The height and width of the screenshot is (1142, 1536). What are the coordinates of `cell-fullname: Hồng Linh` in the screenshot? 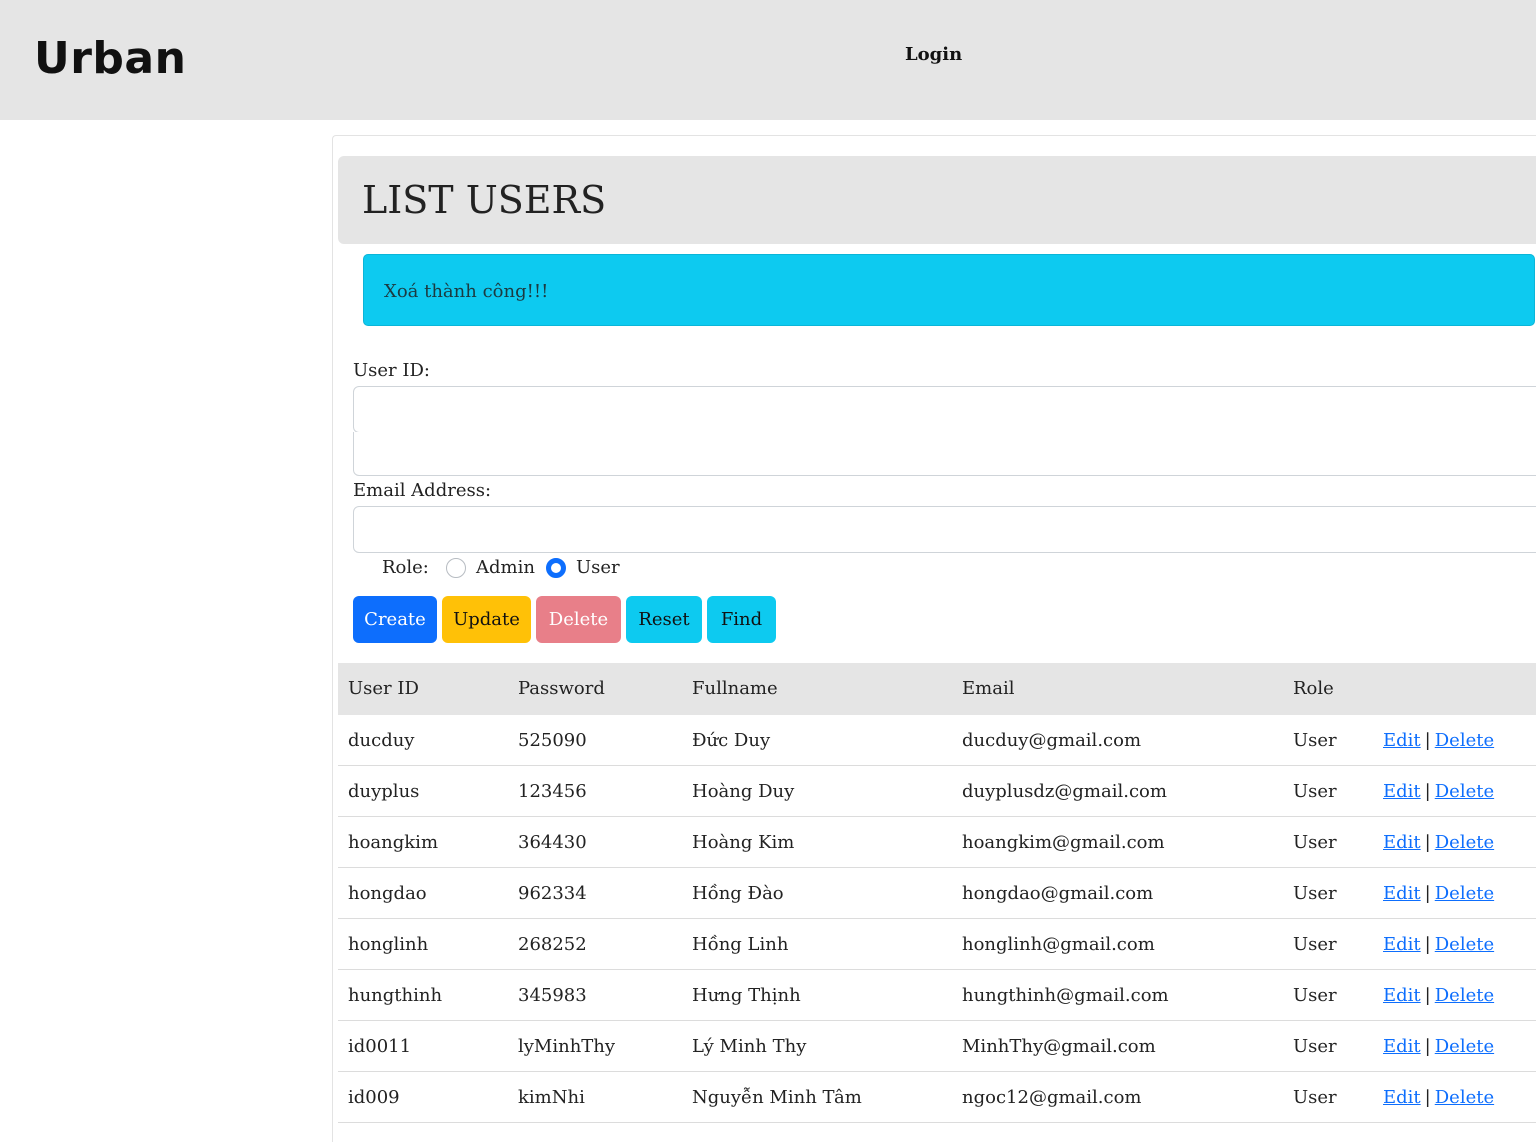 It's located at (740, 944).